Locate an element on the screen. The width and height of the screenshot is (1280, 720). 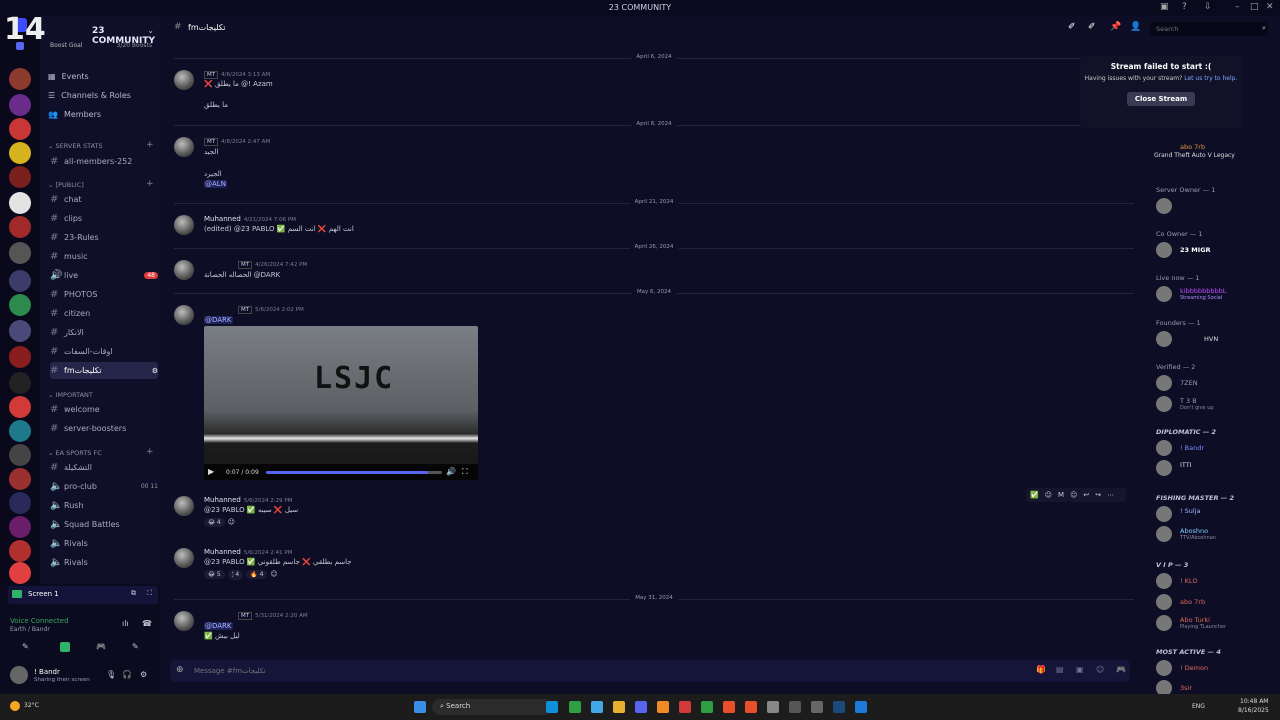
search-input is located at coordinates (1209, 29).